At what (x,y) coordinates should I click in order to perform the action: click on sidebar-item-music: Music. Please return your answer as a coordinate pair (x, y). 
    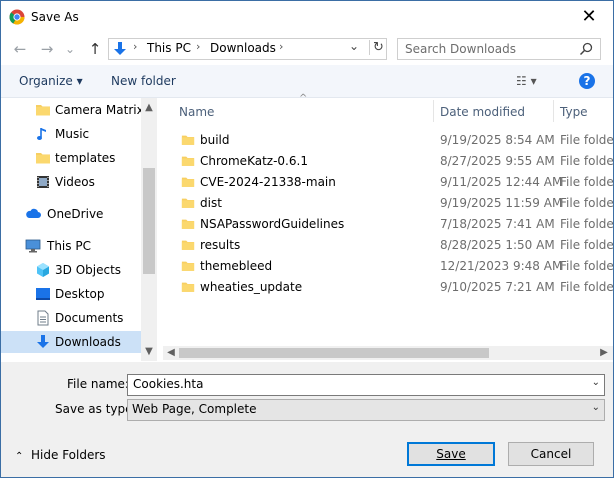
    Looking at the image, I should click on (71, 134).